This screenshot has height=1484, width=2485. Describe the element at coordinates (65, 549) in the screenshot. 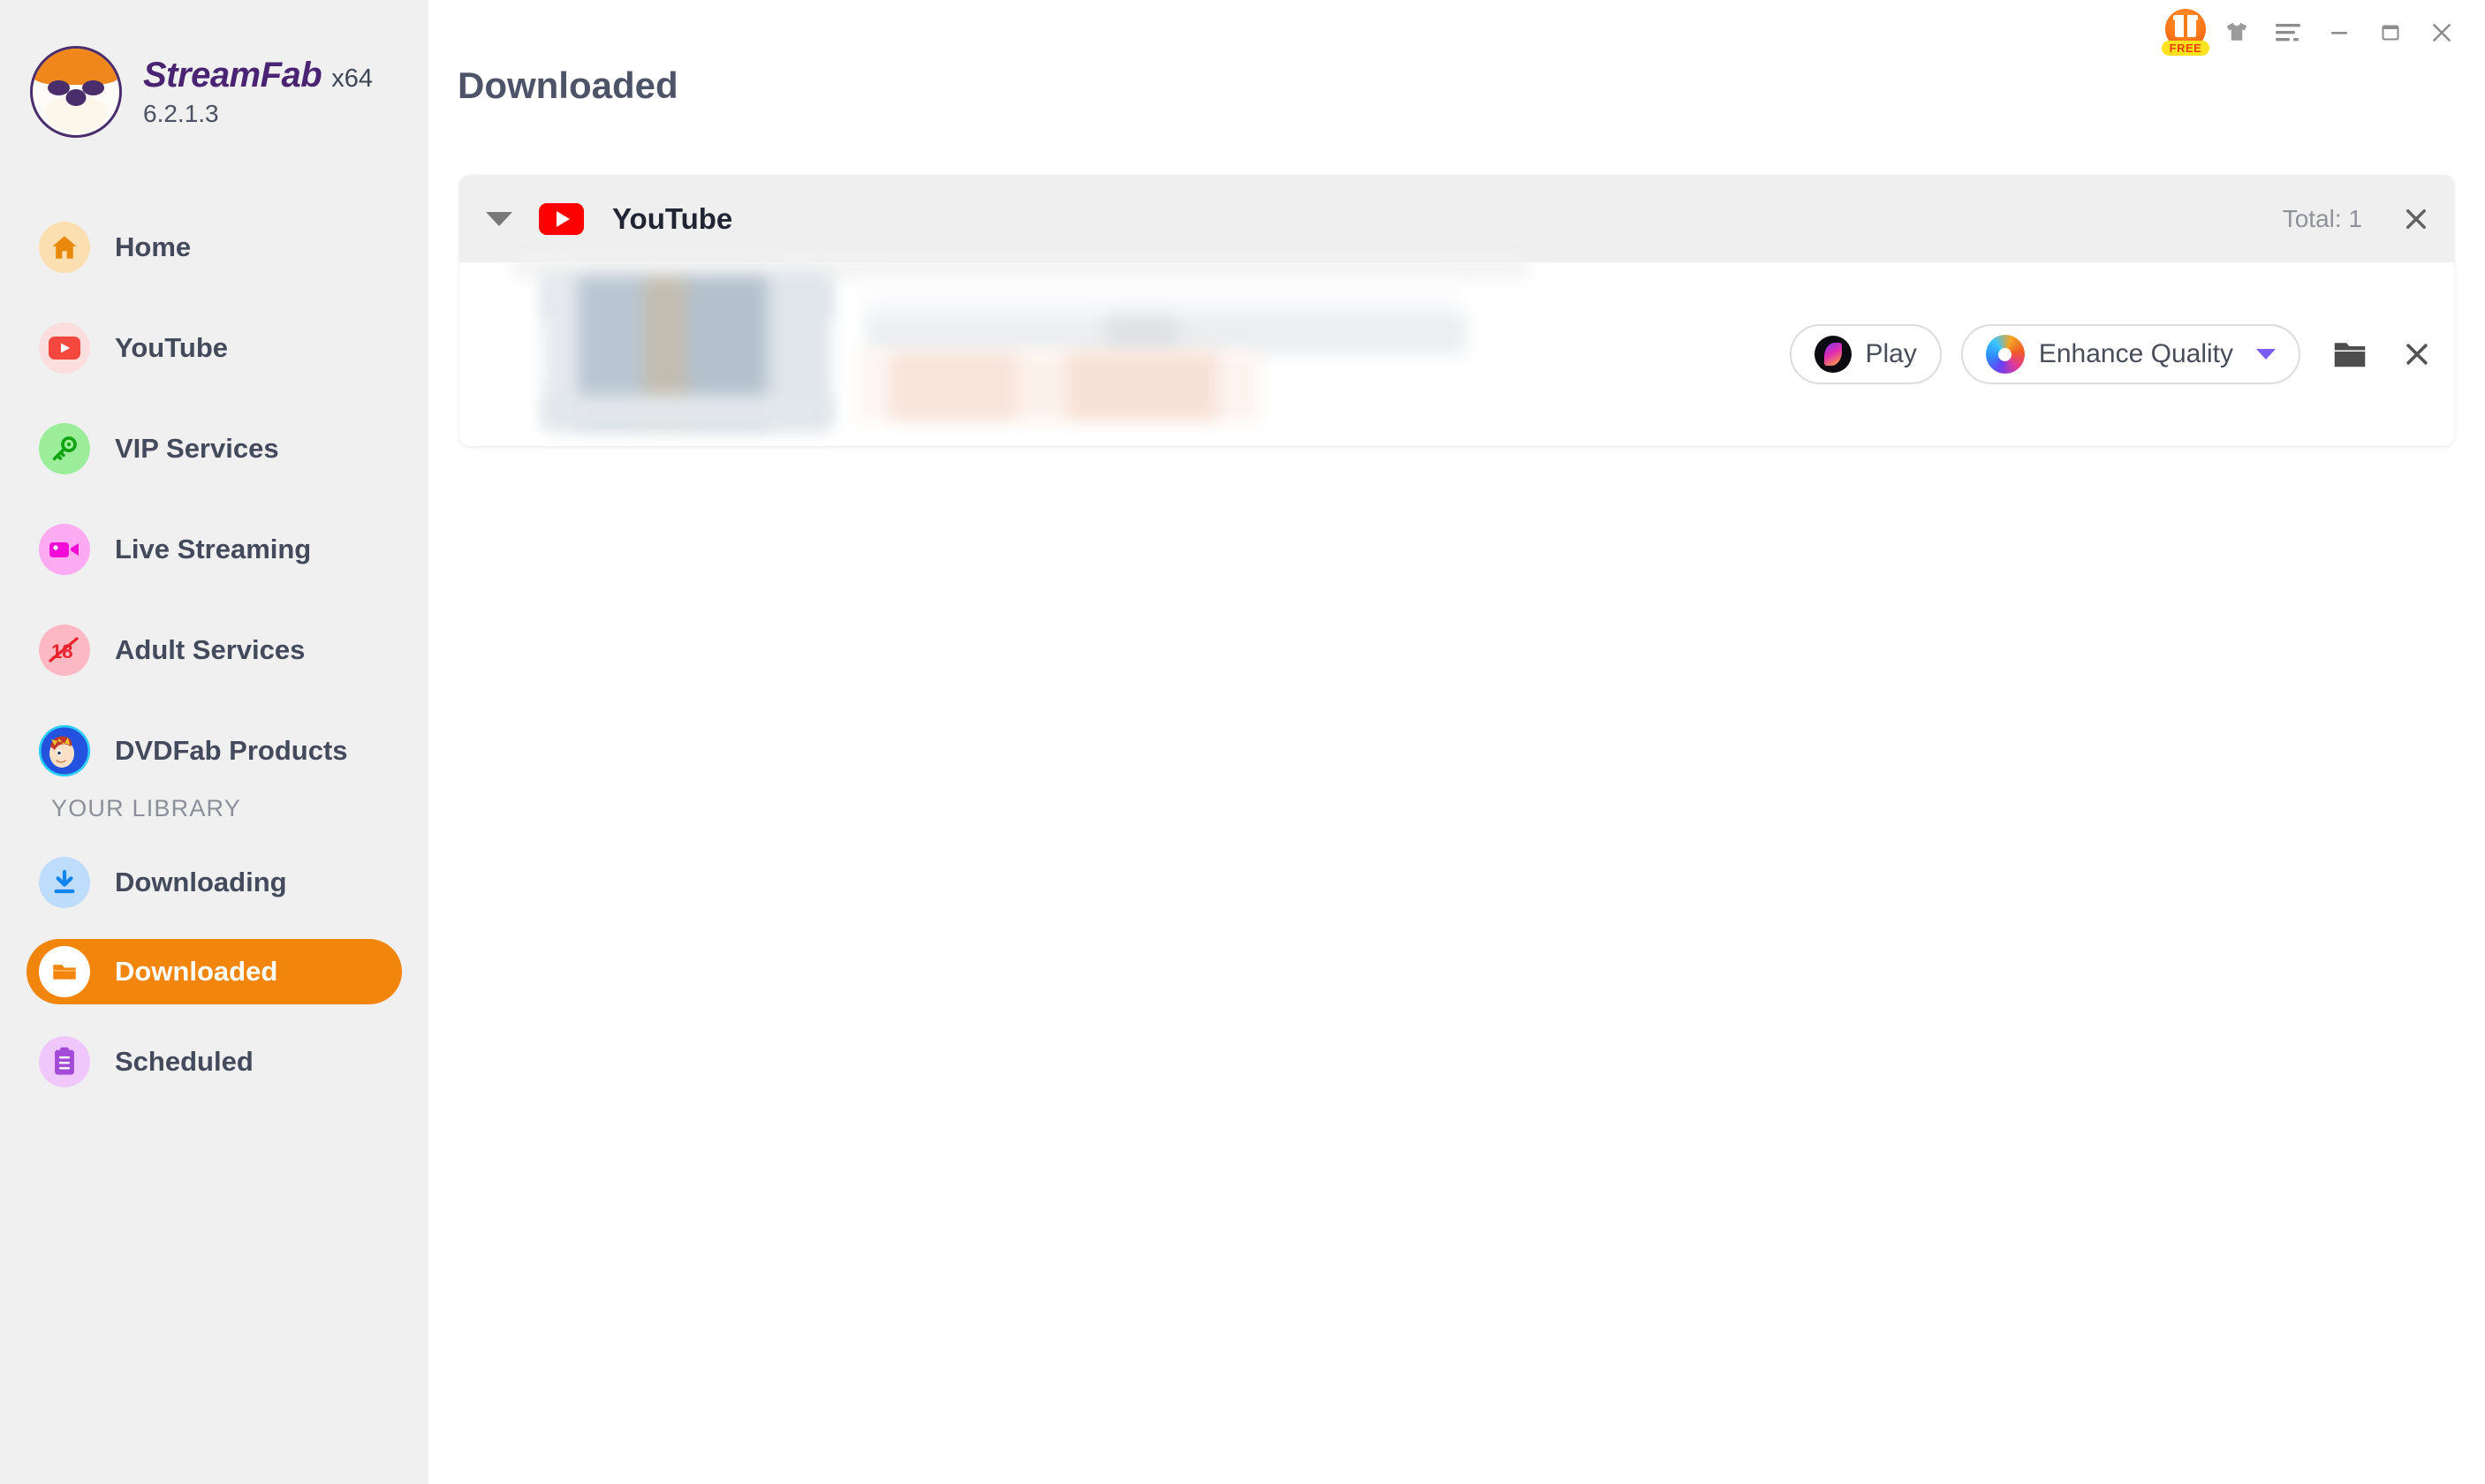

I see `video-camera-icon` at that location.